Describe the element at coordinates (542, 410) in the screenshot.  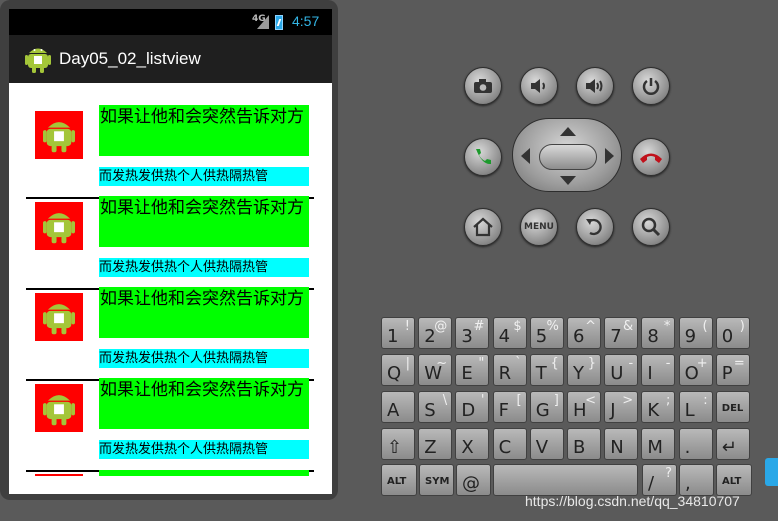
I see `key-label: G` at that location.